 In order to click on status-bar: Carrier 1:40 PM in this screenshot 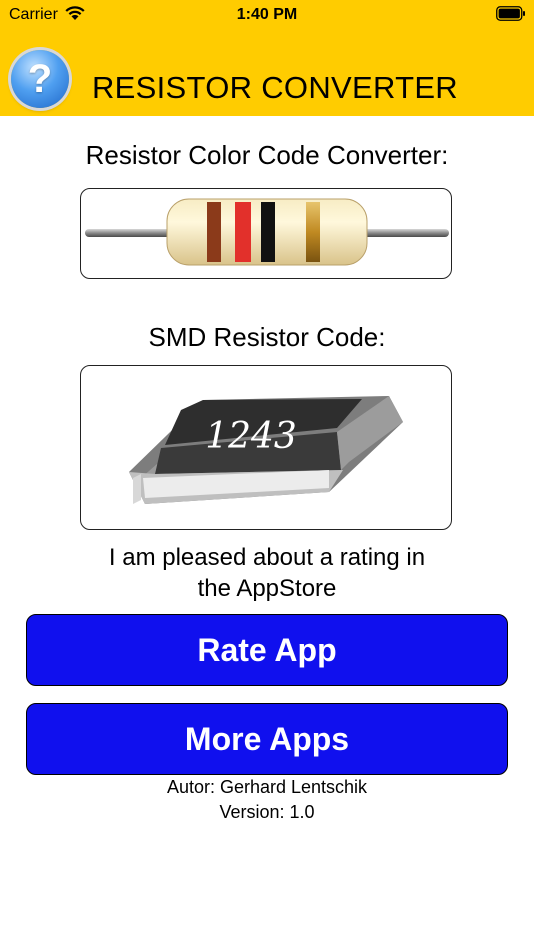, I will do `click(267, 15)`.